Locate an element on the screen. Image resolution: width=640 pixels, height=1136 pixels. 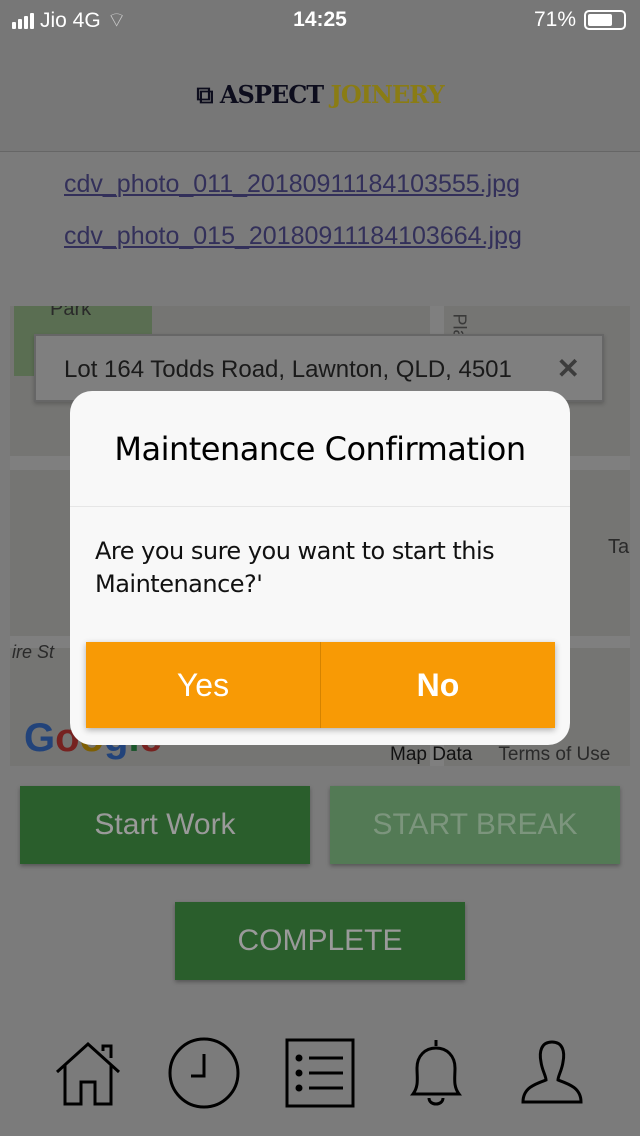
map-label: Ta is located at coordinates (619, 547).